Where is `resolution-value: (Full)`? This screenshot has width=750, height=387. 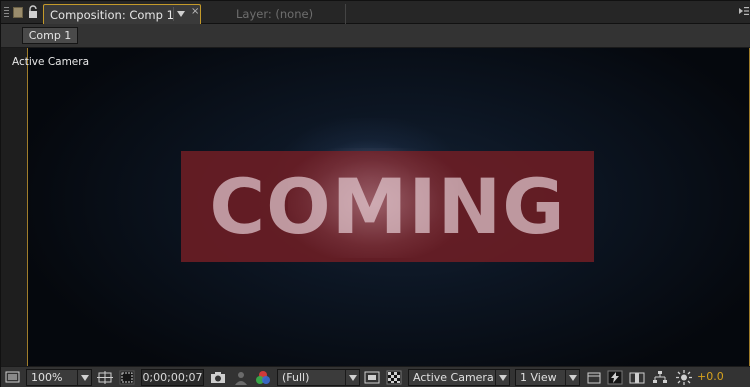 resolution-value: (Full) is located at coordinates (296, 377).